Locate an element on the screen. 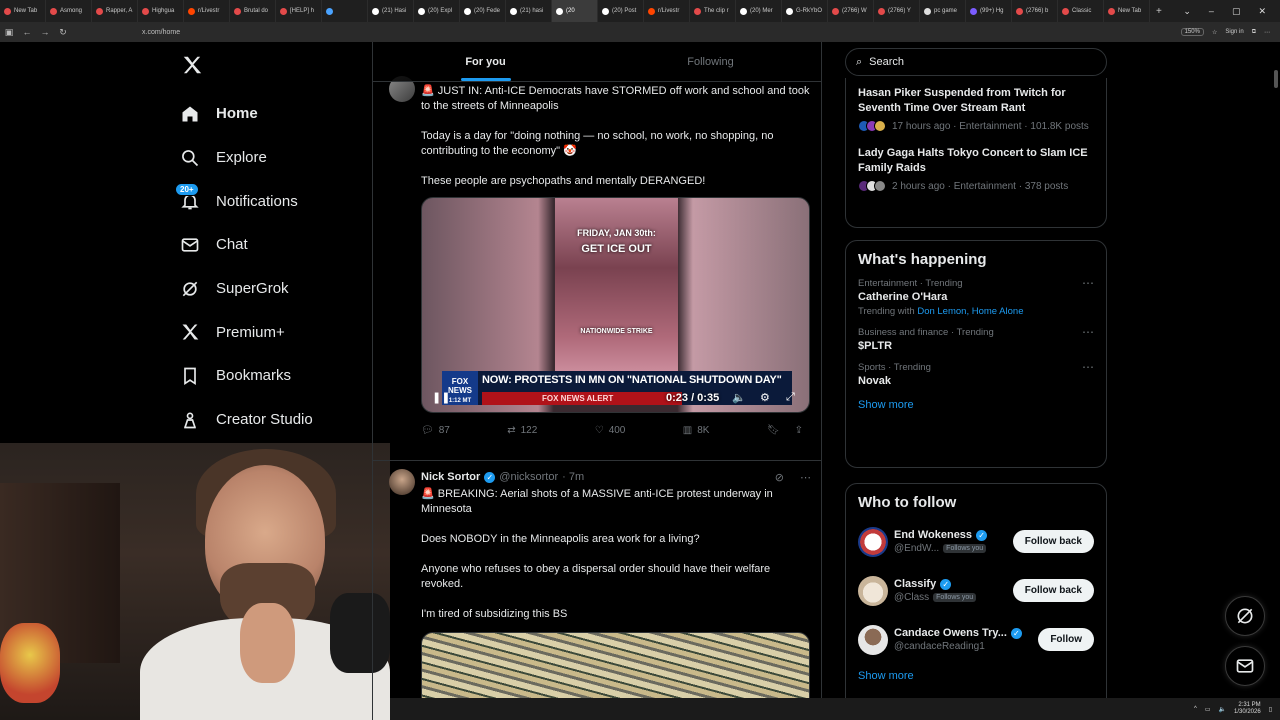 Image resolution: width=1280 pixels, height=720 pixels. tab-for-you: For you is located at coordinates (485, 61).